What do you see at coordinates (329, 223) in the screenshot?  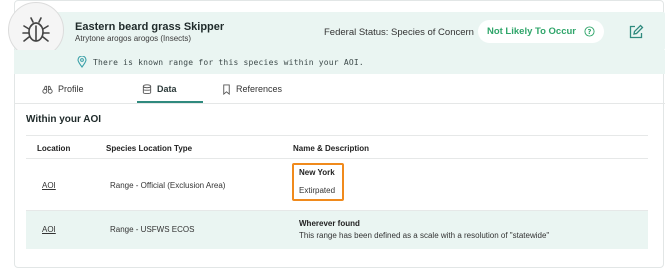 I see `location-name: Wherever found` at bounding box center [329, 223].